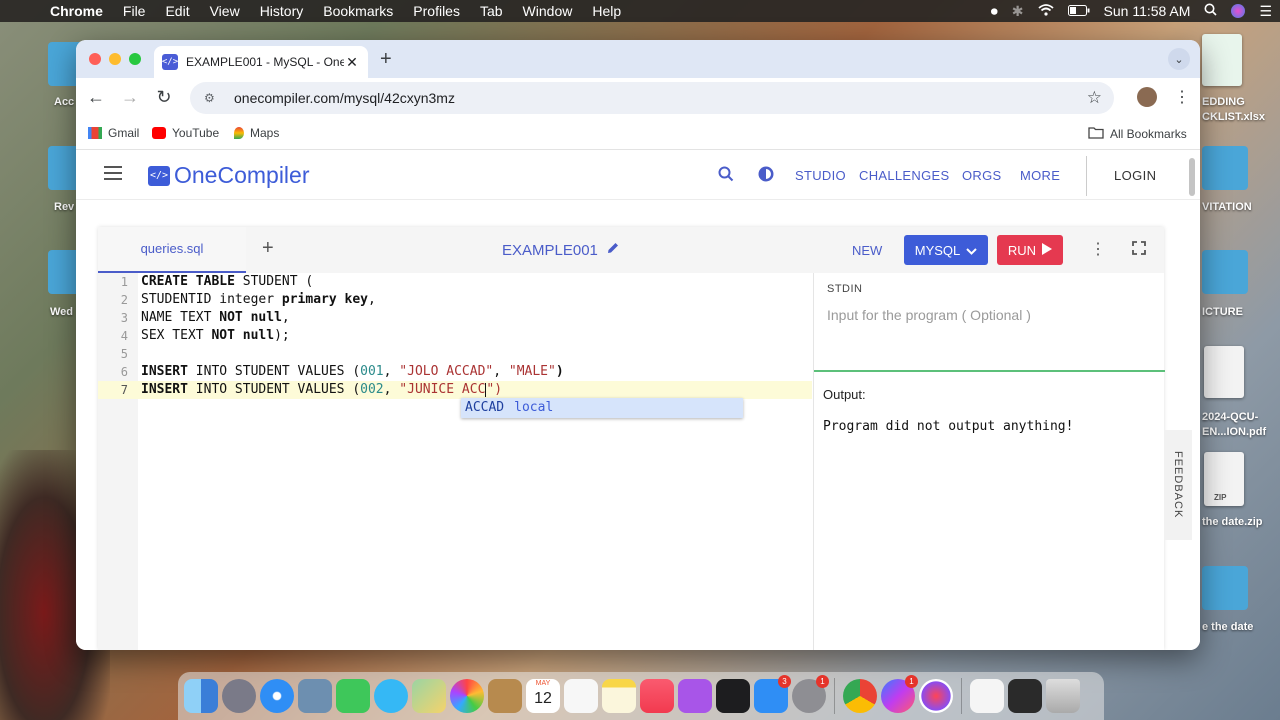 This screenshot has width=1280, height=720. What do you see at coordinates (344, 98) in the screenshot?
I see `url-text: onecompiler.com/mysql/42cxyn3mz` at bounding box center [344, 98].